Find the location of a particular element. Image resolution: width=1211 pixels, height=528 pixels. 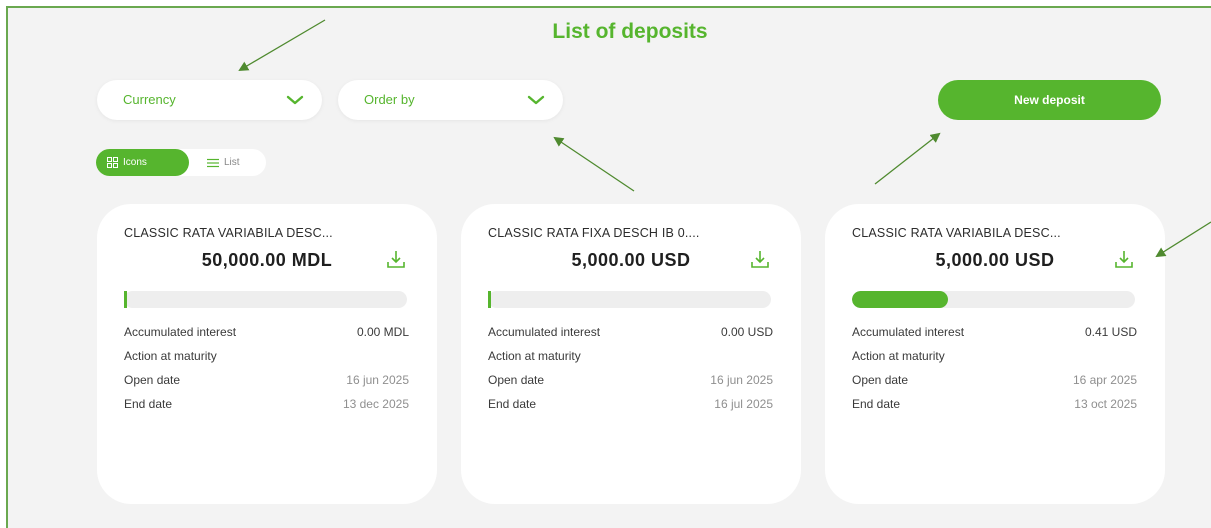

accumulated-interest-value: 0.00 MDL is located at coordinates (382, 332).